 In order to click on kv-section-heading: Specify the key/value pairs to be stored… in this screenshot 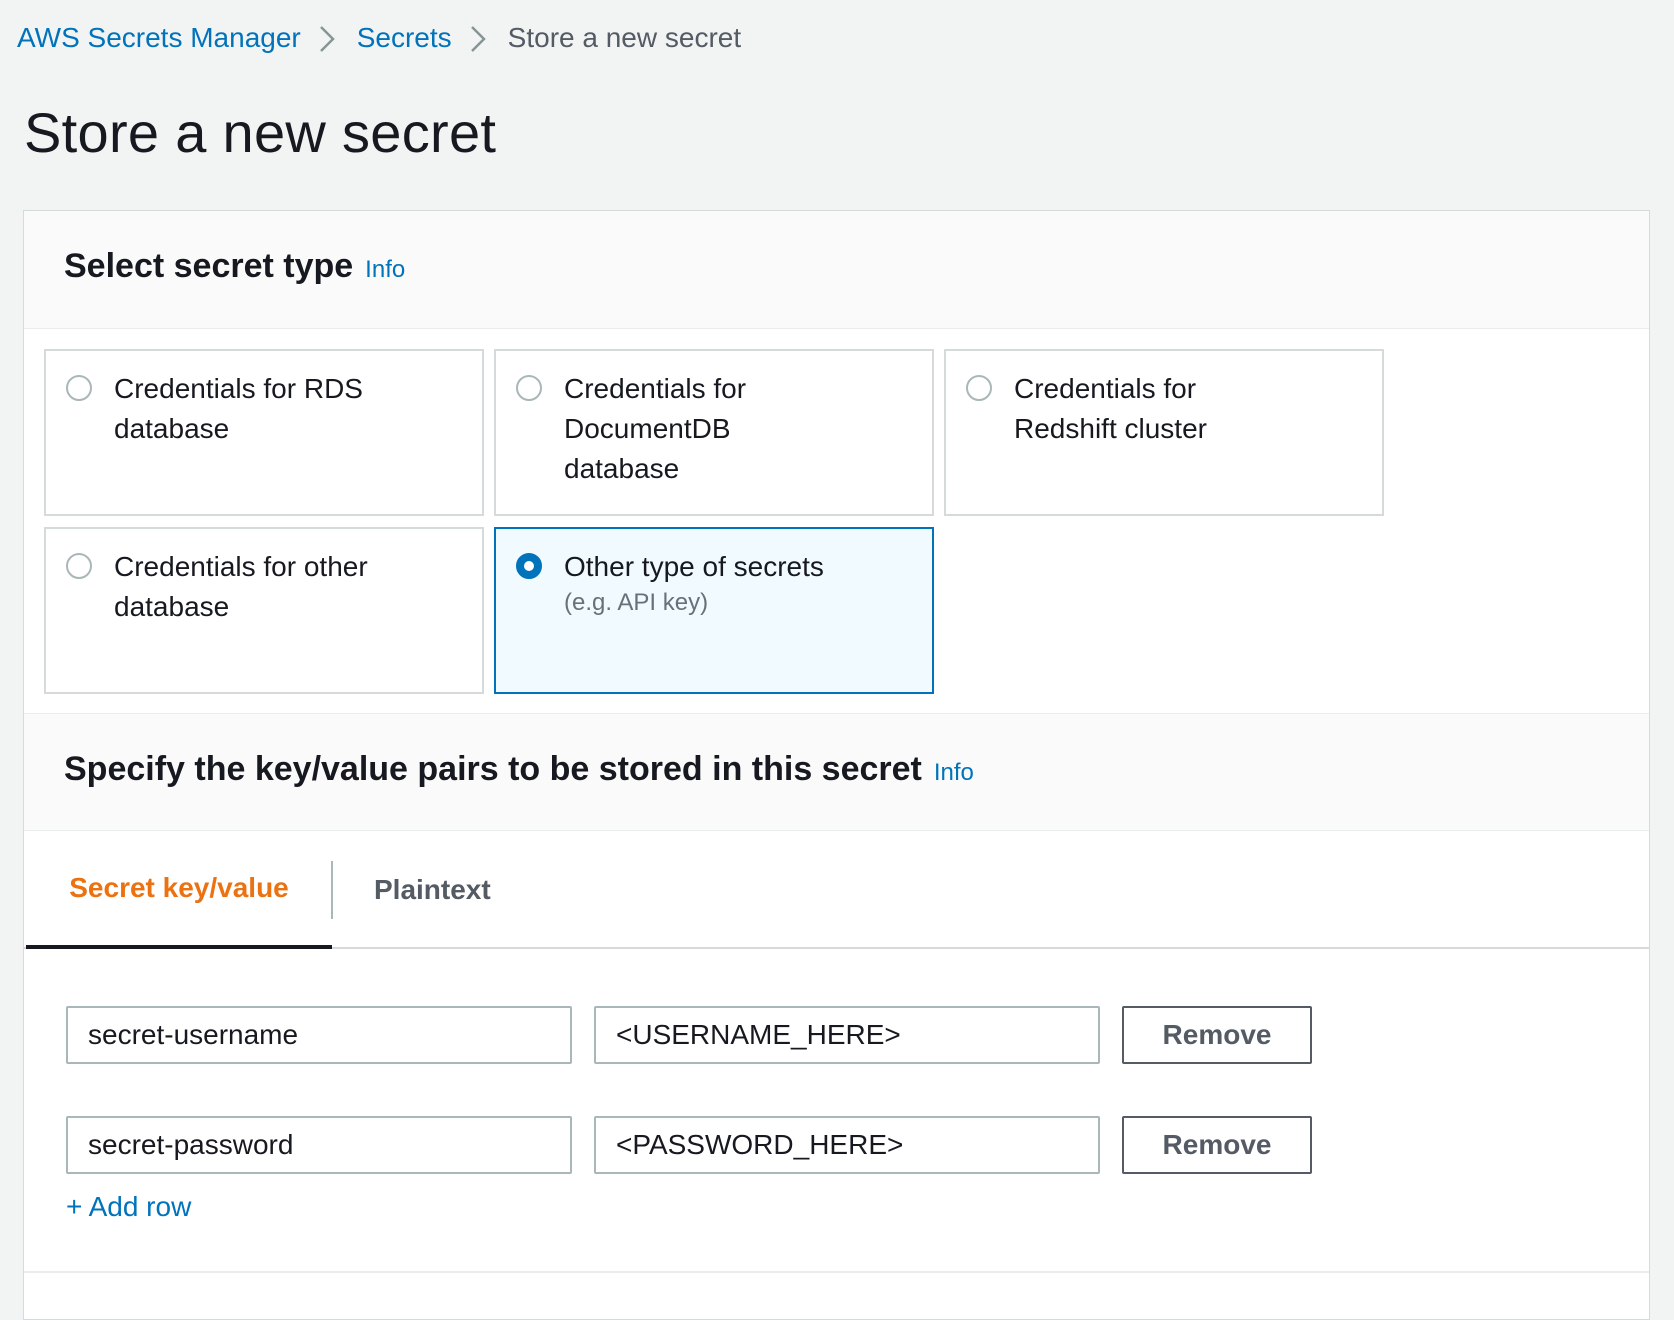, I will do `click(493, 769)`.